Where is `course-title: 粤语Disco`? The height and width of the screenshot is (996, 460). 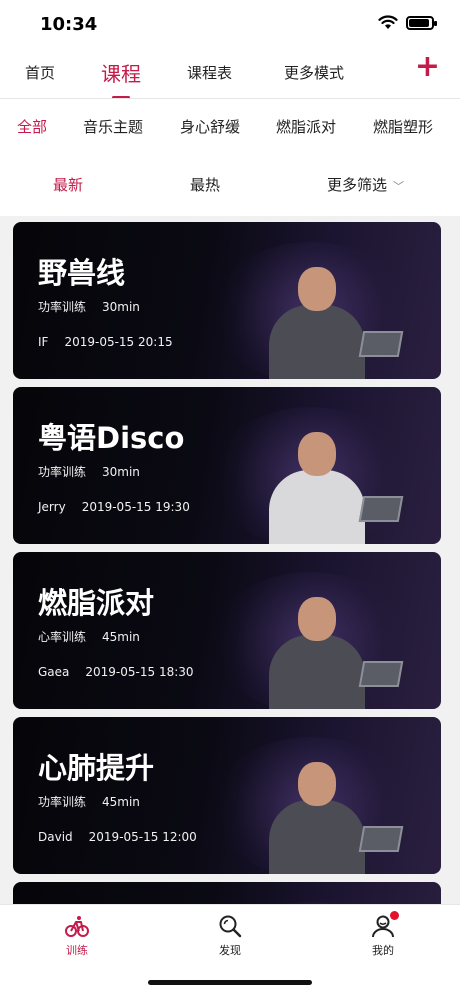
course-title: 粤语Disco is located at coordinates (111, 438).